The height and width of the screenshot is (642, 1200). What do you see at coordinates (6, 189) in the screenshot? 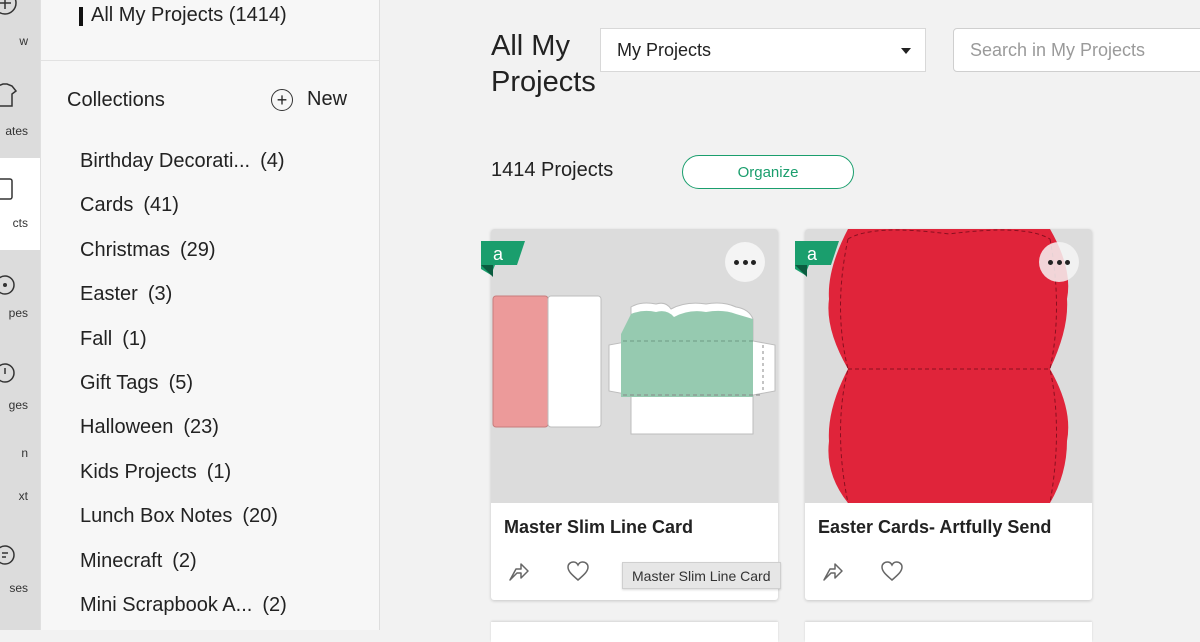
I see `projects-icon` at bounding box center [6, 189].